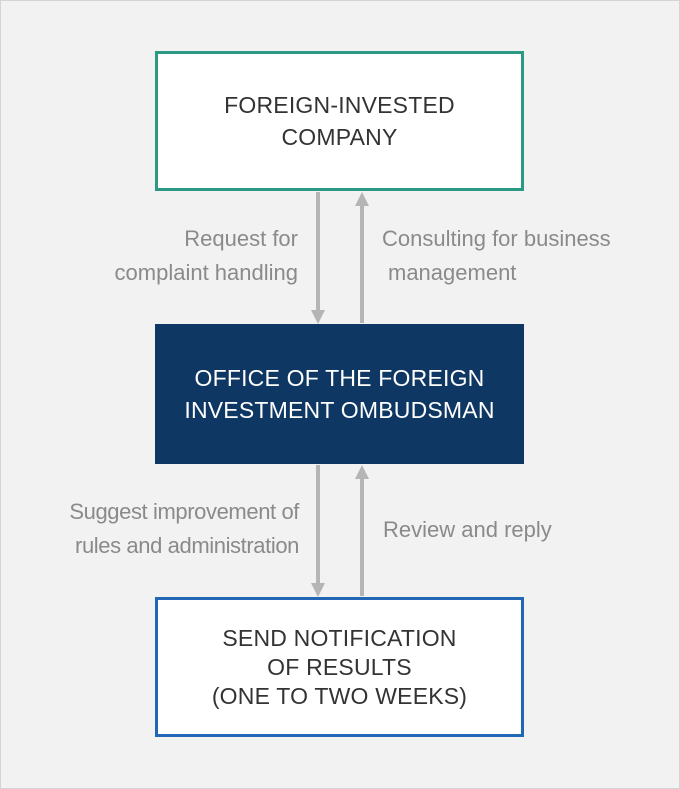 This screenshot has height=789, width=680. Describe the element at coordinates (184, 511) in the screenshot. I see `edge-label-line: Suggest improvement of` at that location.